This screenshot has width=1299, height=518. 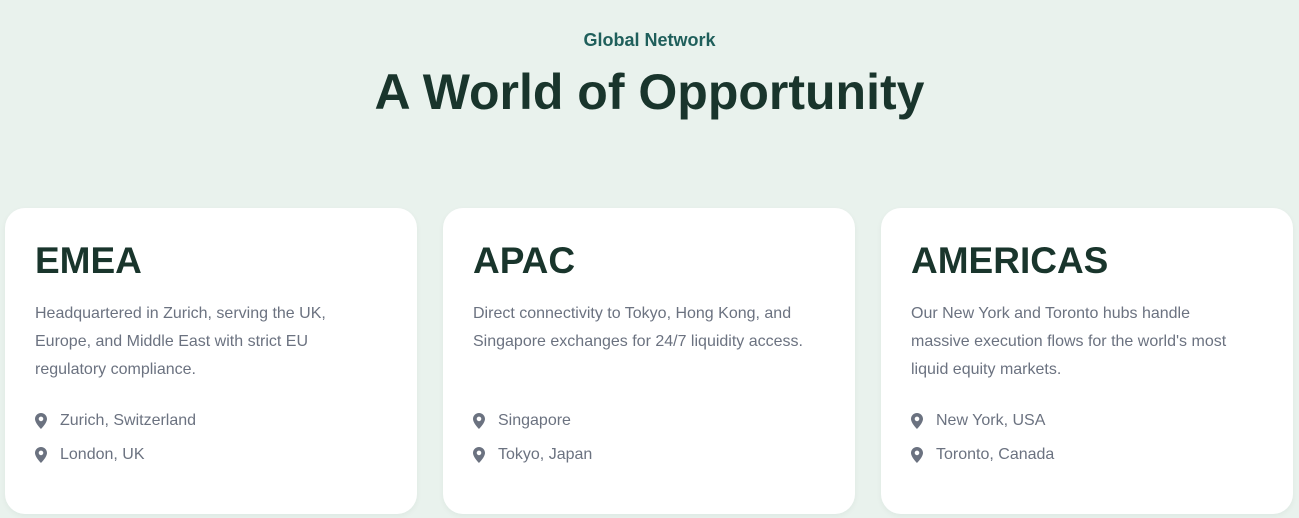 What do you see at coordinates (545, 454) in the screenshot?
I see `location-label: Tokyo, Japan` at bounding box center [545, 454].